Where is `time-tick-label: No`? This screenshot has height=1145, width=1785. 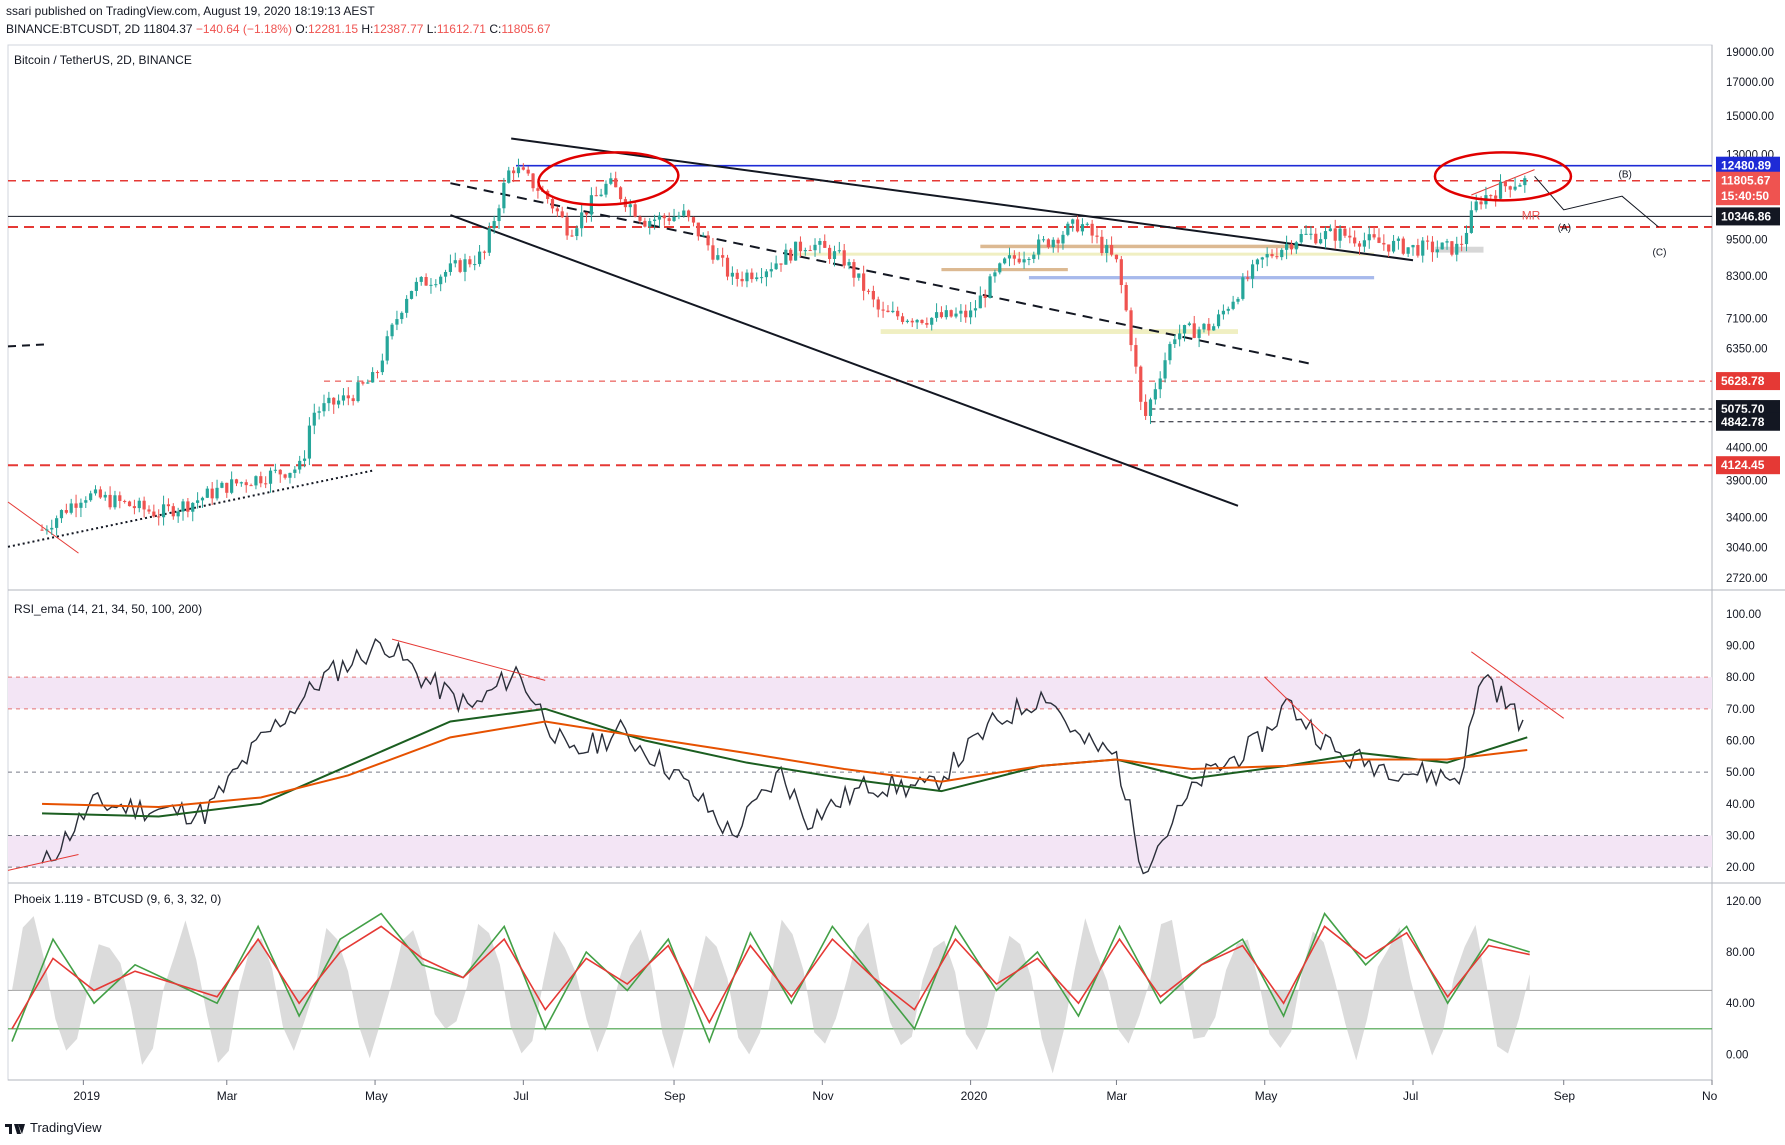 time-tick-label: No is located at coordinates (1710, 1096).